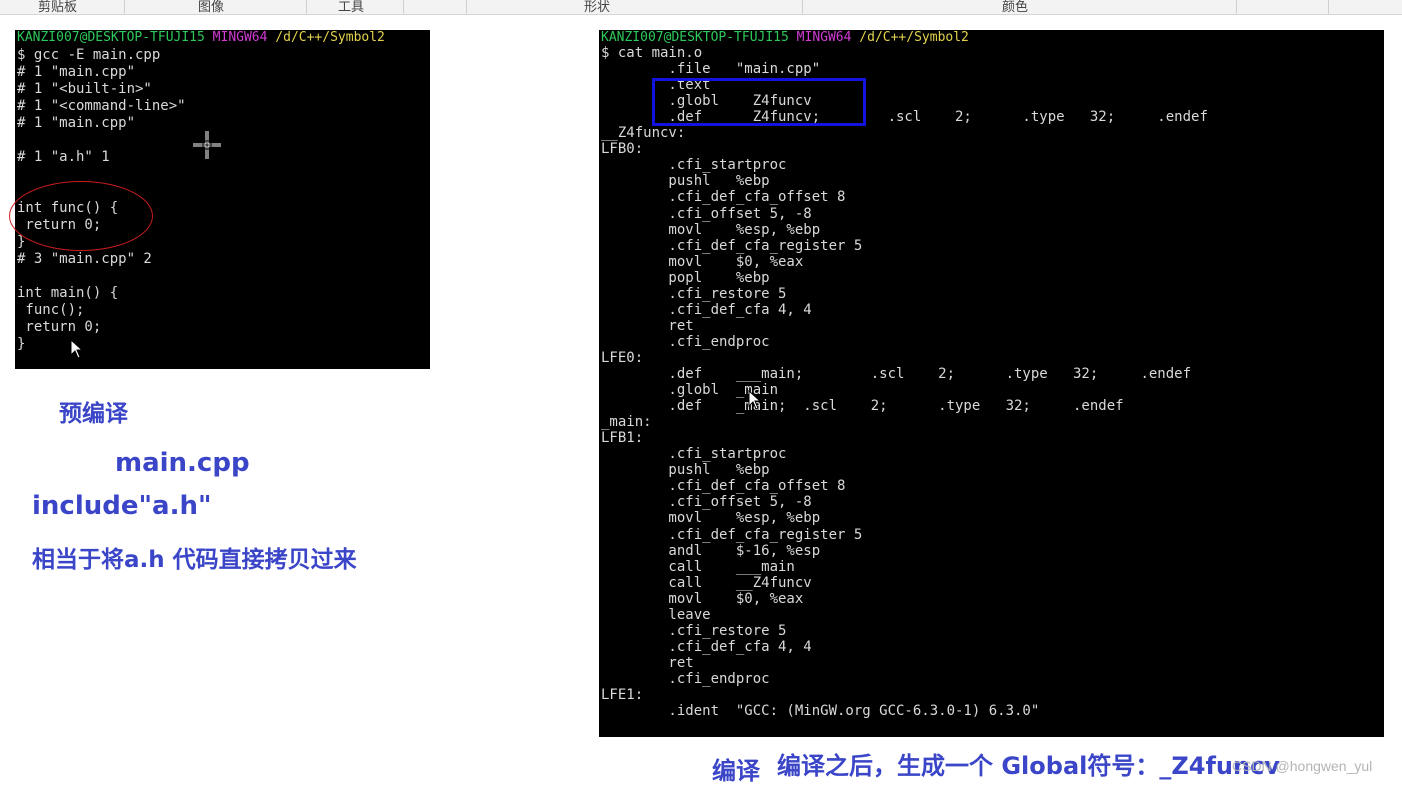 The image size is (1402, 786). What do you see at coordinates (89, 55) in the screenshot?
I see `terminal-line: $ gcc -E main.cpp` at bounding box center [89, 55].